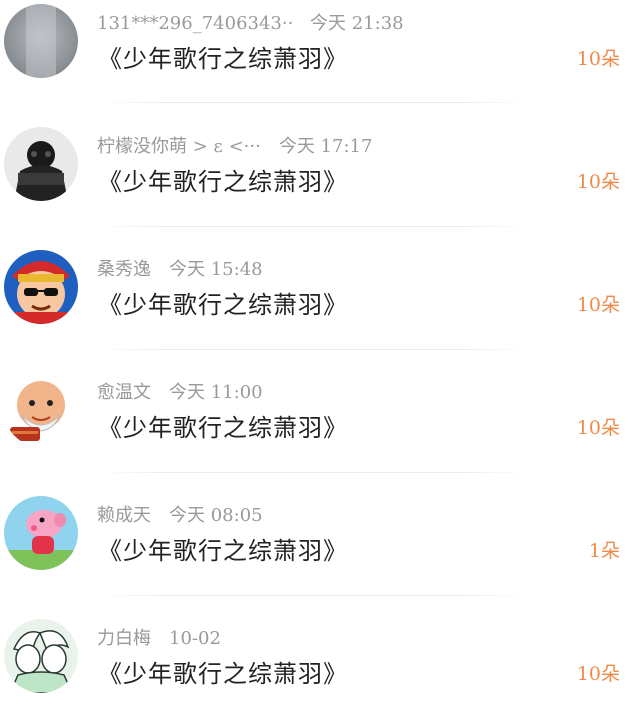  I want to click on user-name: 桑秀逸, so click(124, 270).